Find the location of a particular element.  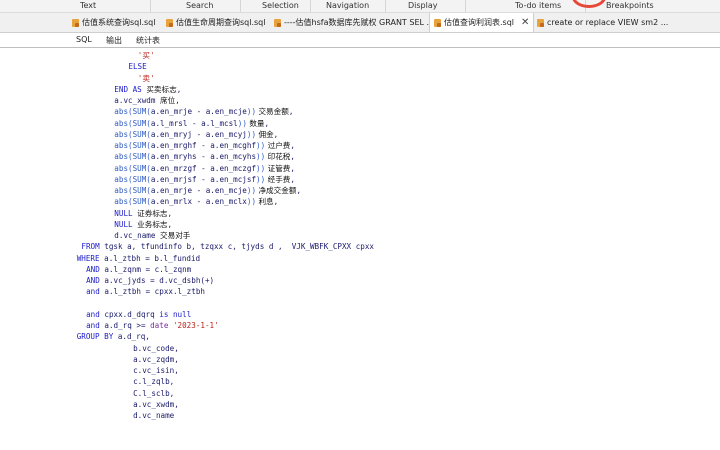

code-token: 证管费 is located at coordinates (278, 168).